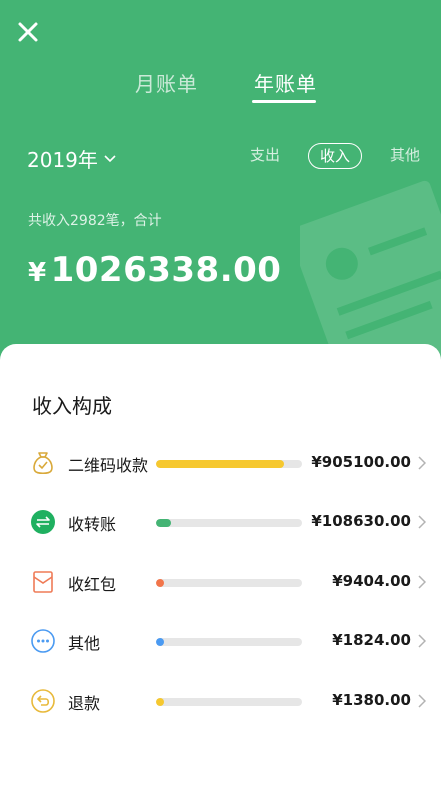 The image size is (441, 800). I want to click on refund-icon, so click(43, 701).